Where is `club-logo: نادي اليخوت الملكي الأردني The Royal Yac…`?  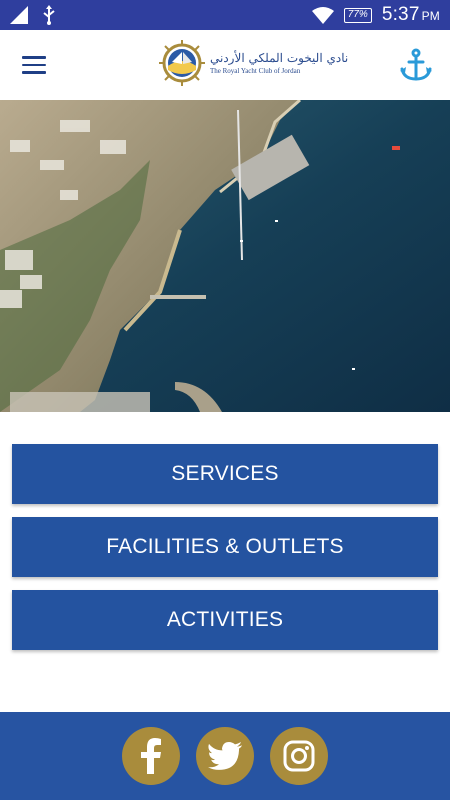 club-logo: نادي اليخوت الملكي الأردني The Royal Yac… is located at coordinates (253, 63).